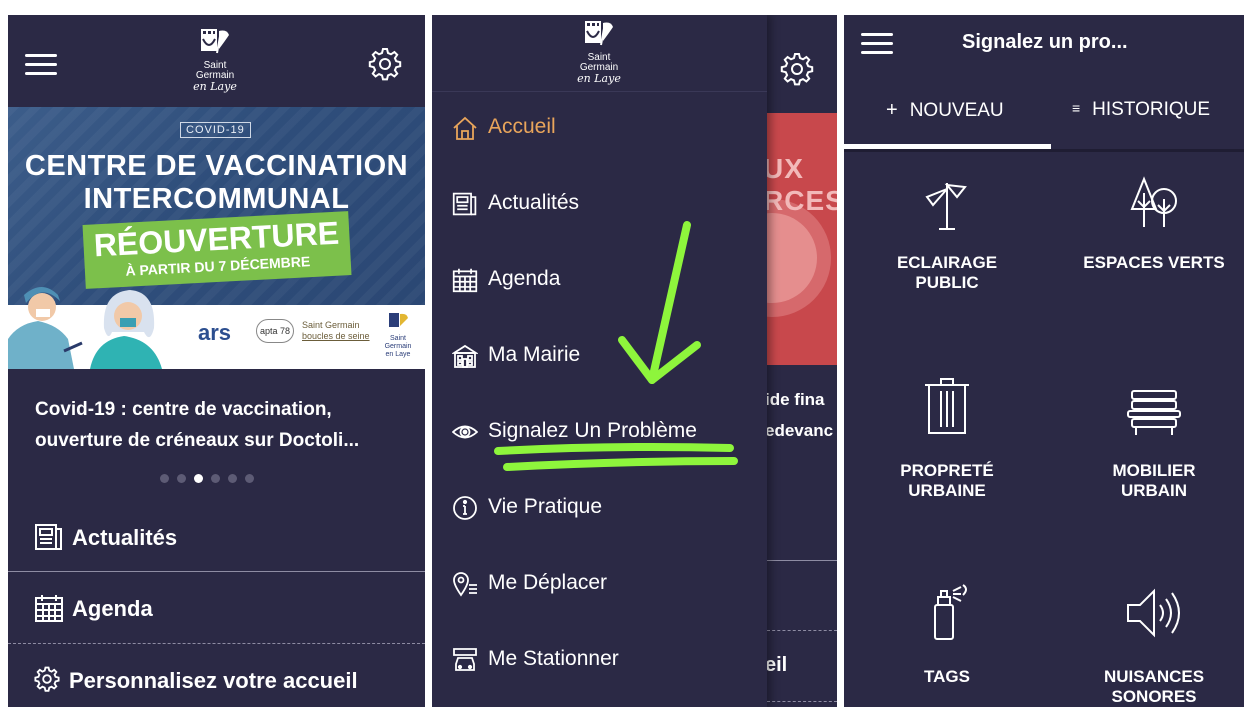 Image resolution: width=1244 pixels, height=707 pixels. Describe the element at coordinates (183, 409) in the screenshot. I see `news-headline-line1: Covid-19 : centre de vaccination,` at that location.